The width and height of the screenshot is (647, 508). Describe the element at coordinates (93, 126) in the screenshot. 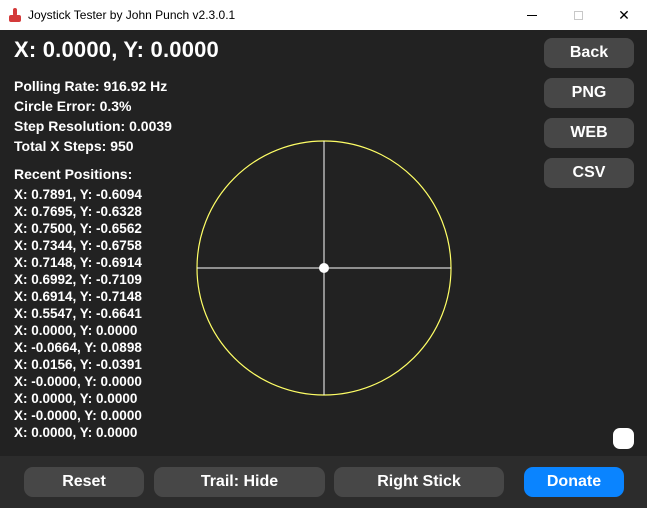

I see `step-resolution: Step Resolution: 0.0039` at that location.